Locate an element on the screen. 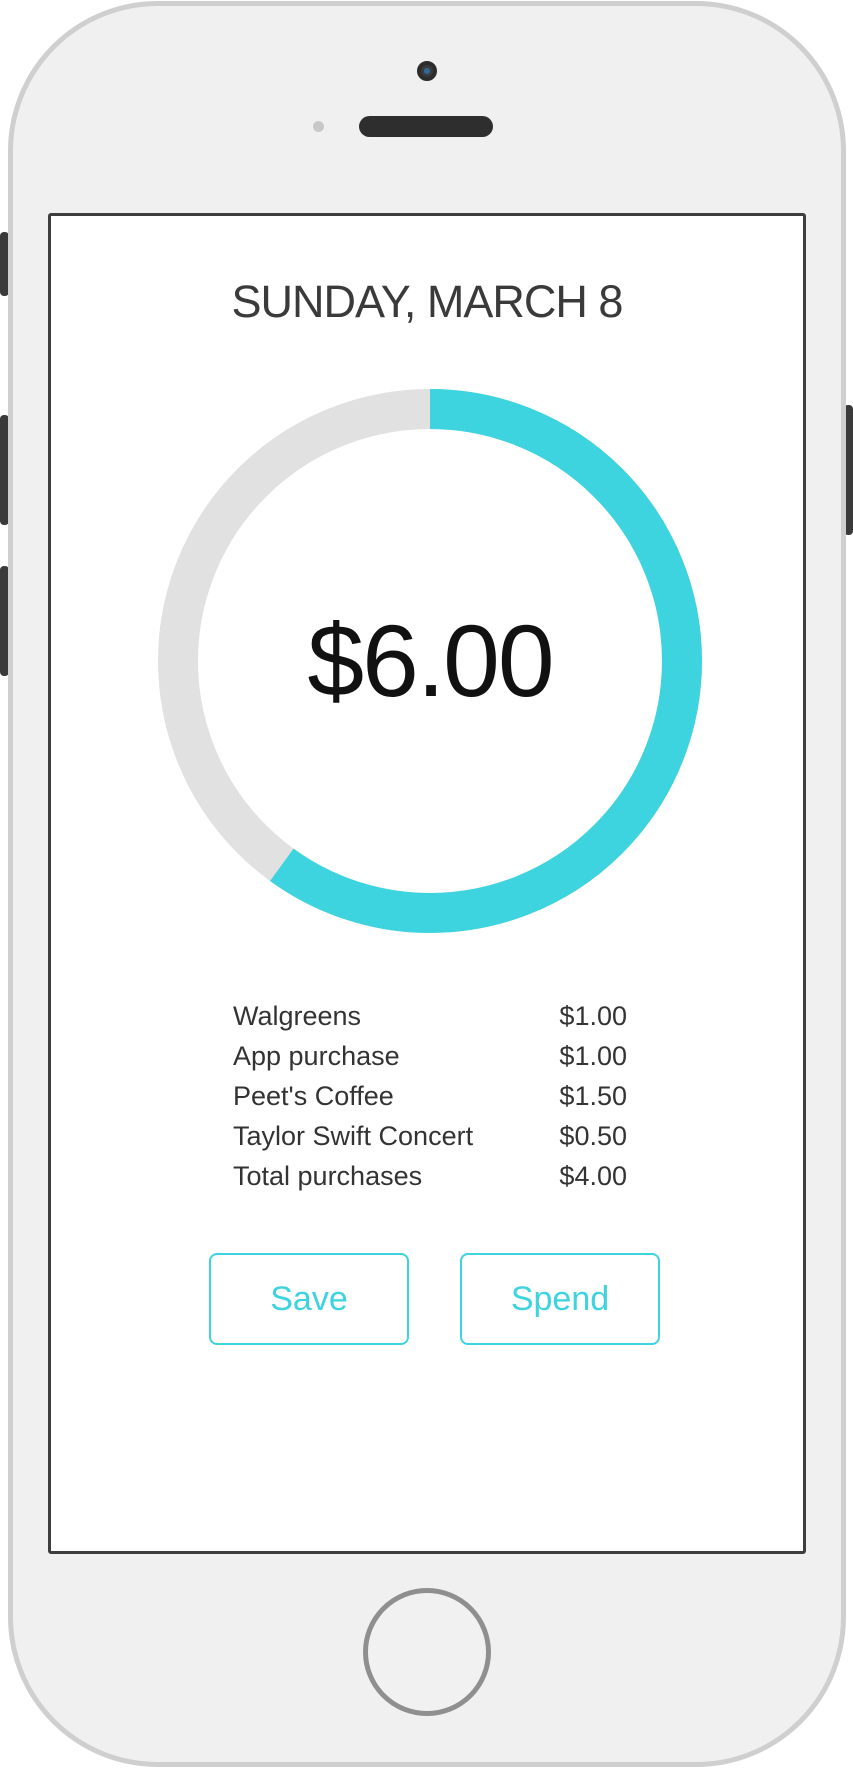  purchase-name: App purchase is located at coordinates (316, 1056).